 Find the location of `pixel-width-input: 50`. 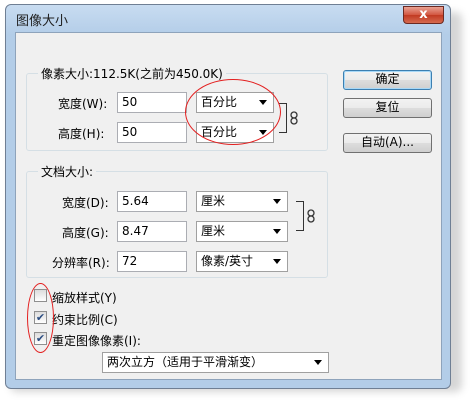

pixel-width-input: 50 is located at coordinates (152, 102).